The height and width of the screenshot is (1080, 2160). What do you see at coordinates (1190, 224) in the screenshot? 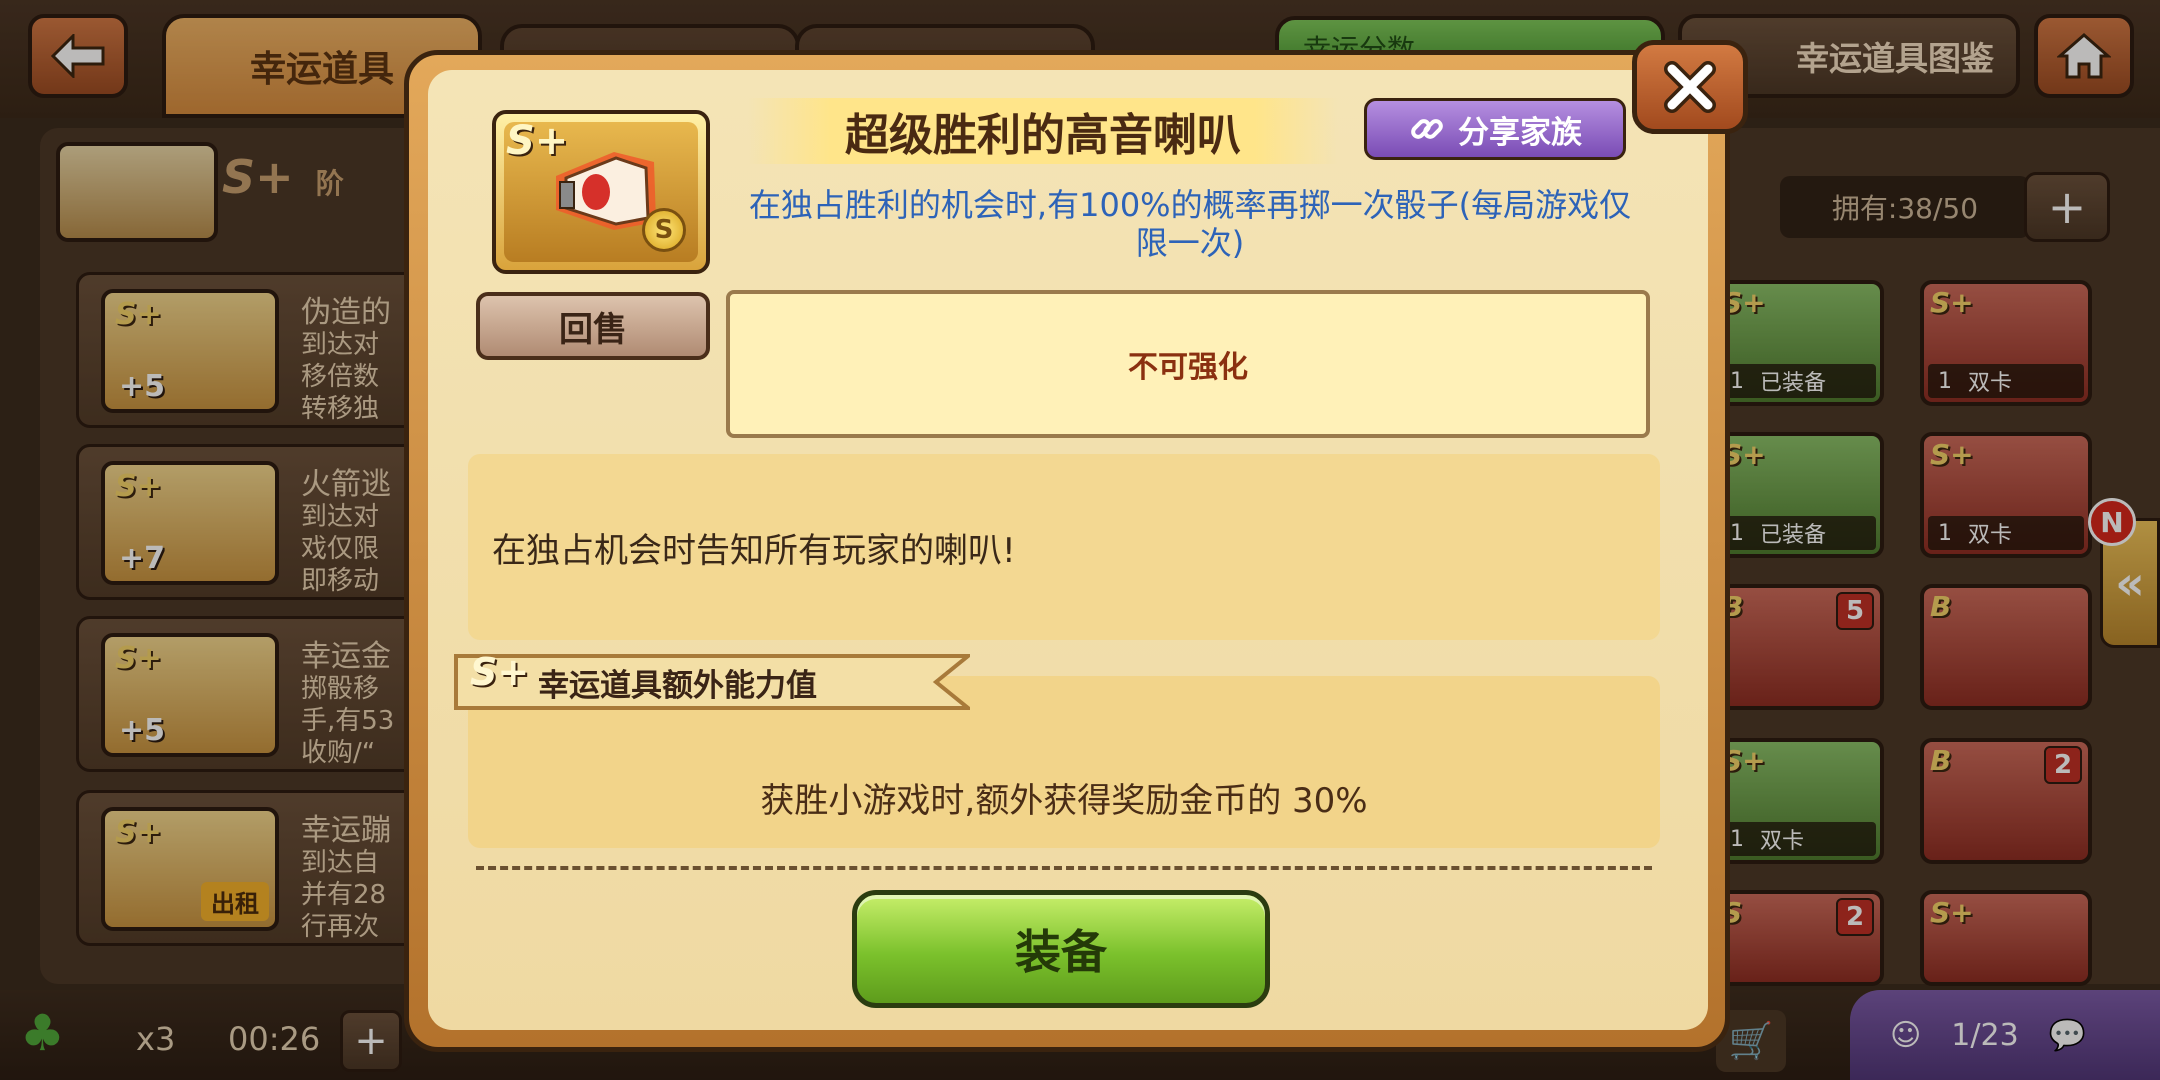
I see `item-effect: 在独占胜利的机会时,有100%的概率再掷一次骰子(每局游戏仅限一次)` at bounding box center [1190, 224].